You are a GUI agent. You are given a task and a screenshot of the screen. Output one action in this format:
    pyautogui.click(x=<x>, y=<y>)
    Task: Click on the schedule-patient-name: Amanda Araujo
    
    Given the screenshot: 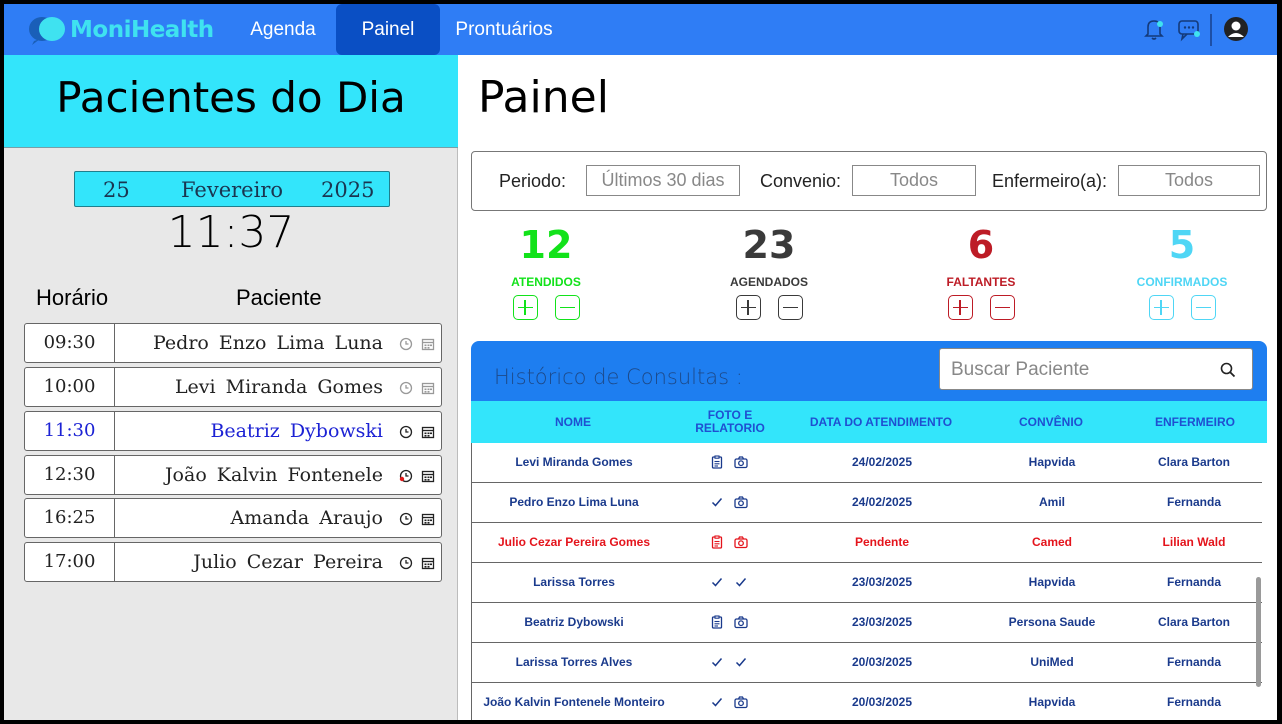 What is the action you would take?
    pyautogui.click(x=306, y=518)
    